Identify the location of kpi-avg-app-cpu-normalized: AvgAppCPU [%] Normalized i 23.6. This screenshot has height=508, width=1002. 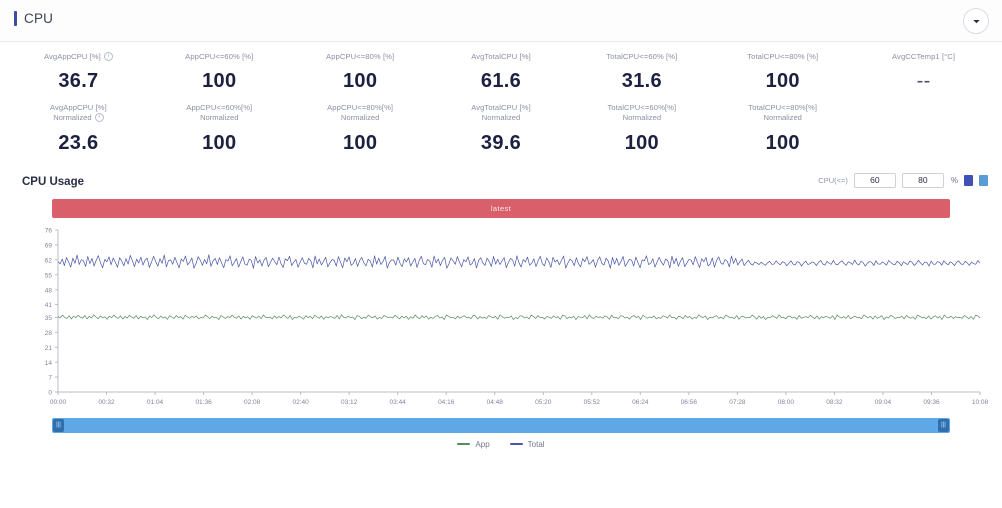
(78, 128).